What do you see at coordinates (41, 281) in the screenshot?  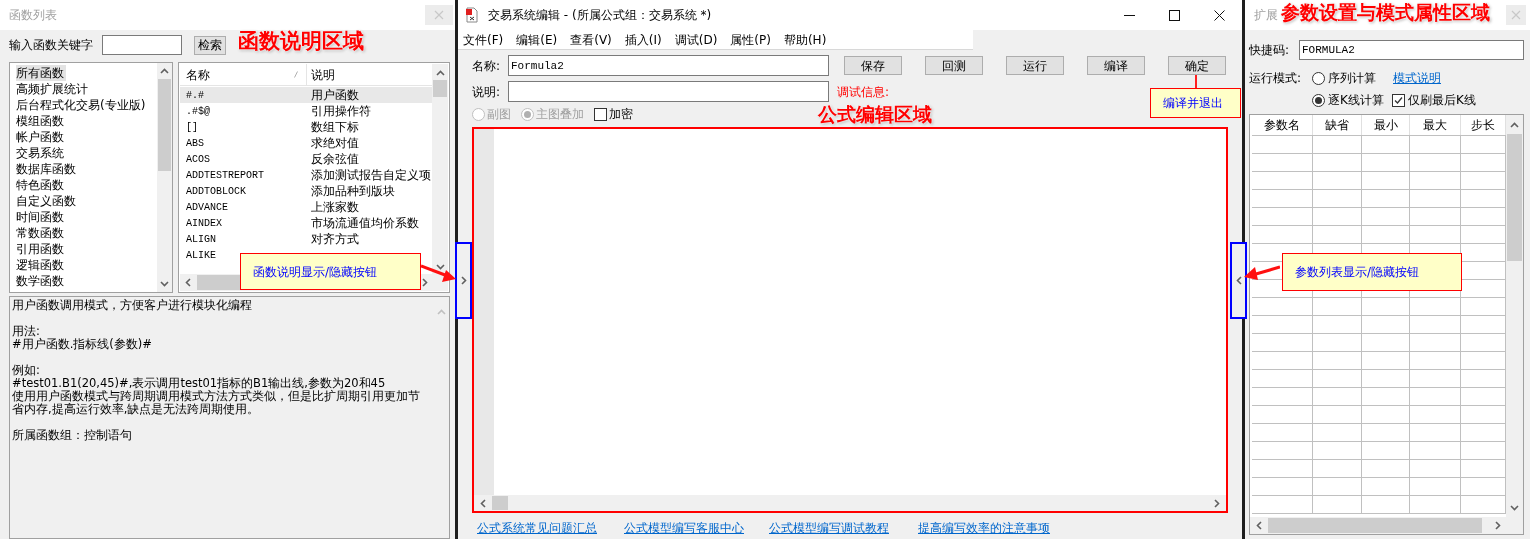 I see `category-item: 数学函数` at bounding box center [41, 281].